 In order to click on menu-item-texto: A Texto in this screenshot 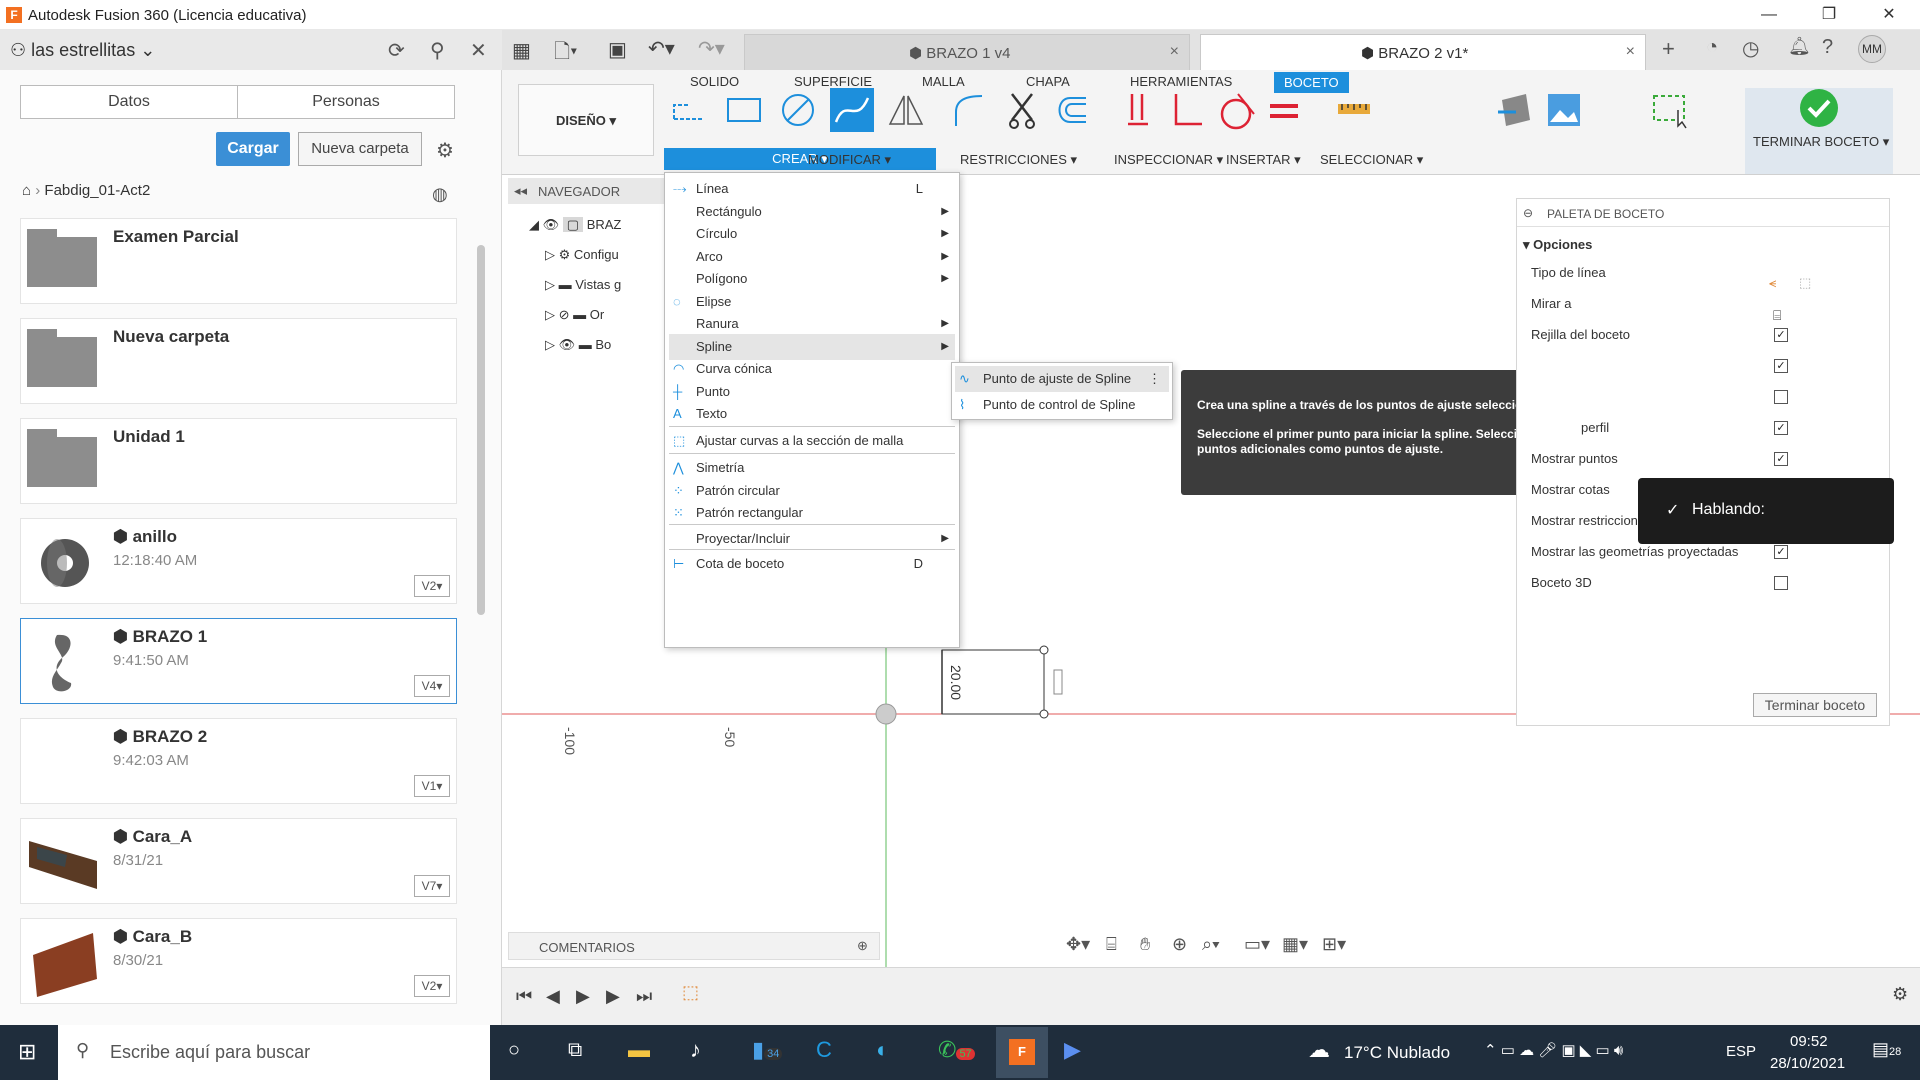, I will do `click(812, 414)`.